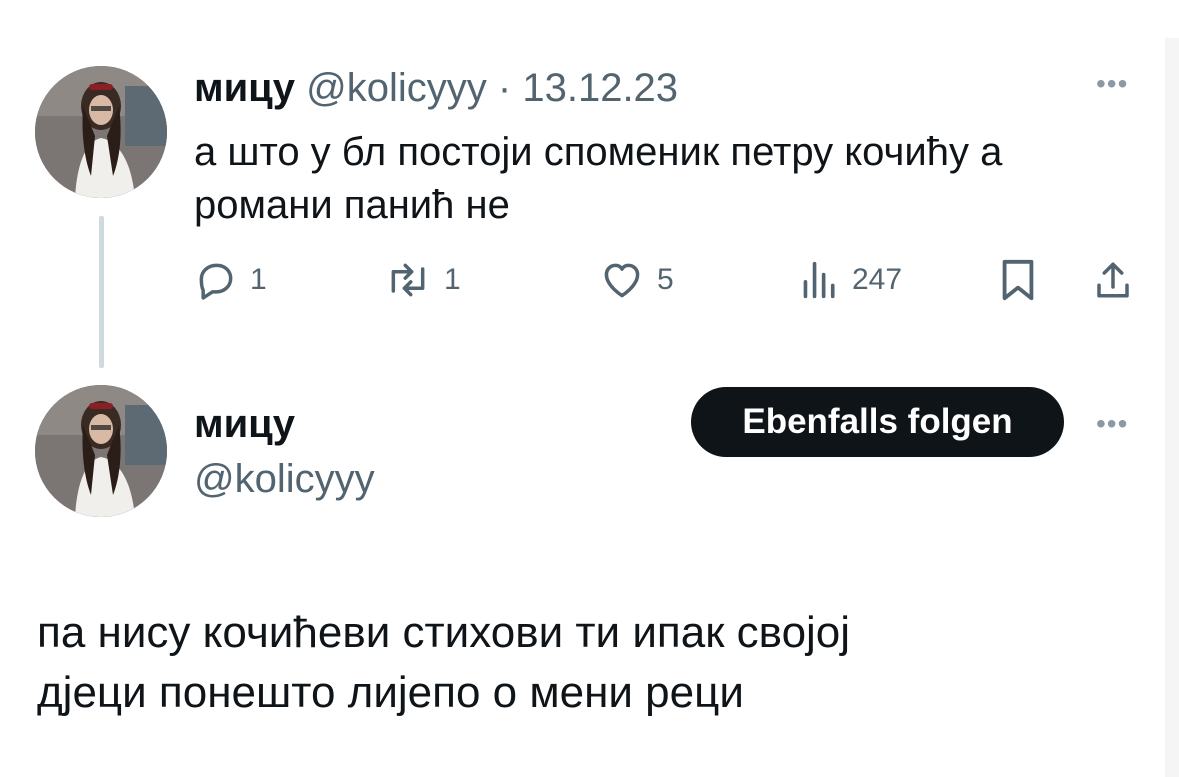 Image resolution: width=1179 pixels, height=777 pixels. I want to click on reply-button: 1, so click(230, 280).